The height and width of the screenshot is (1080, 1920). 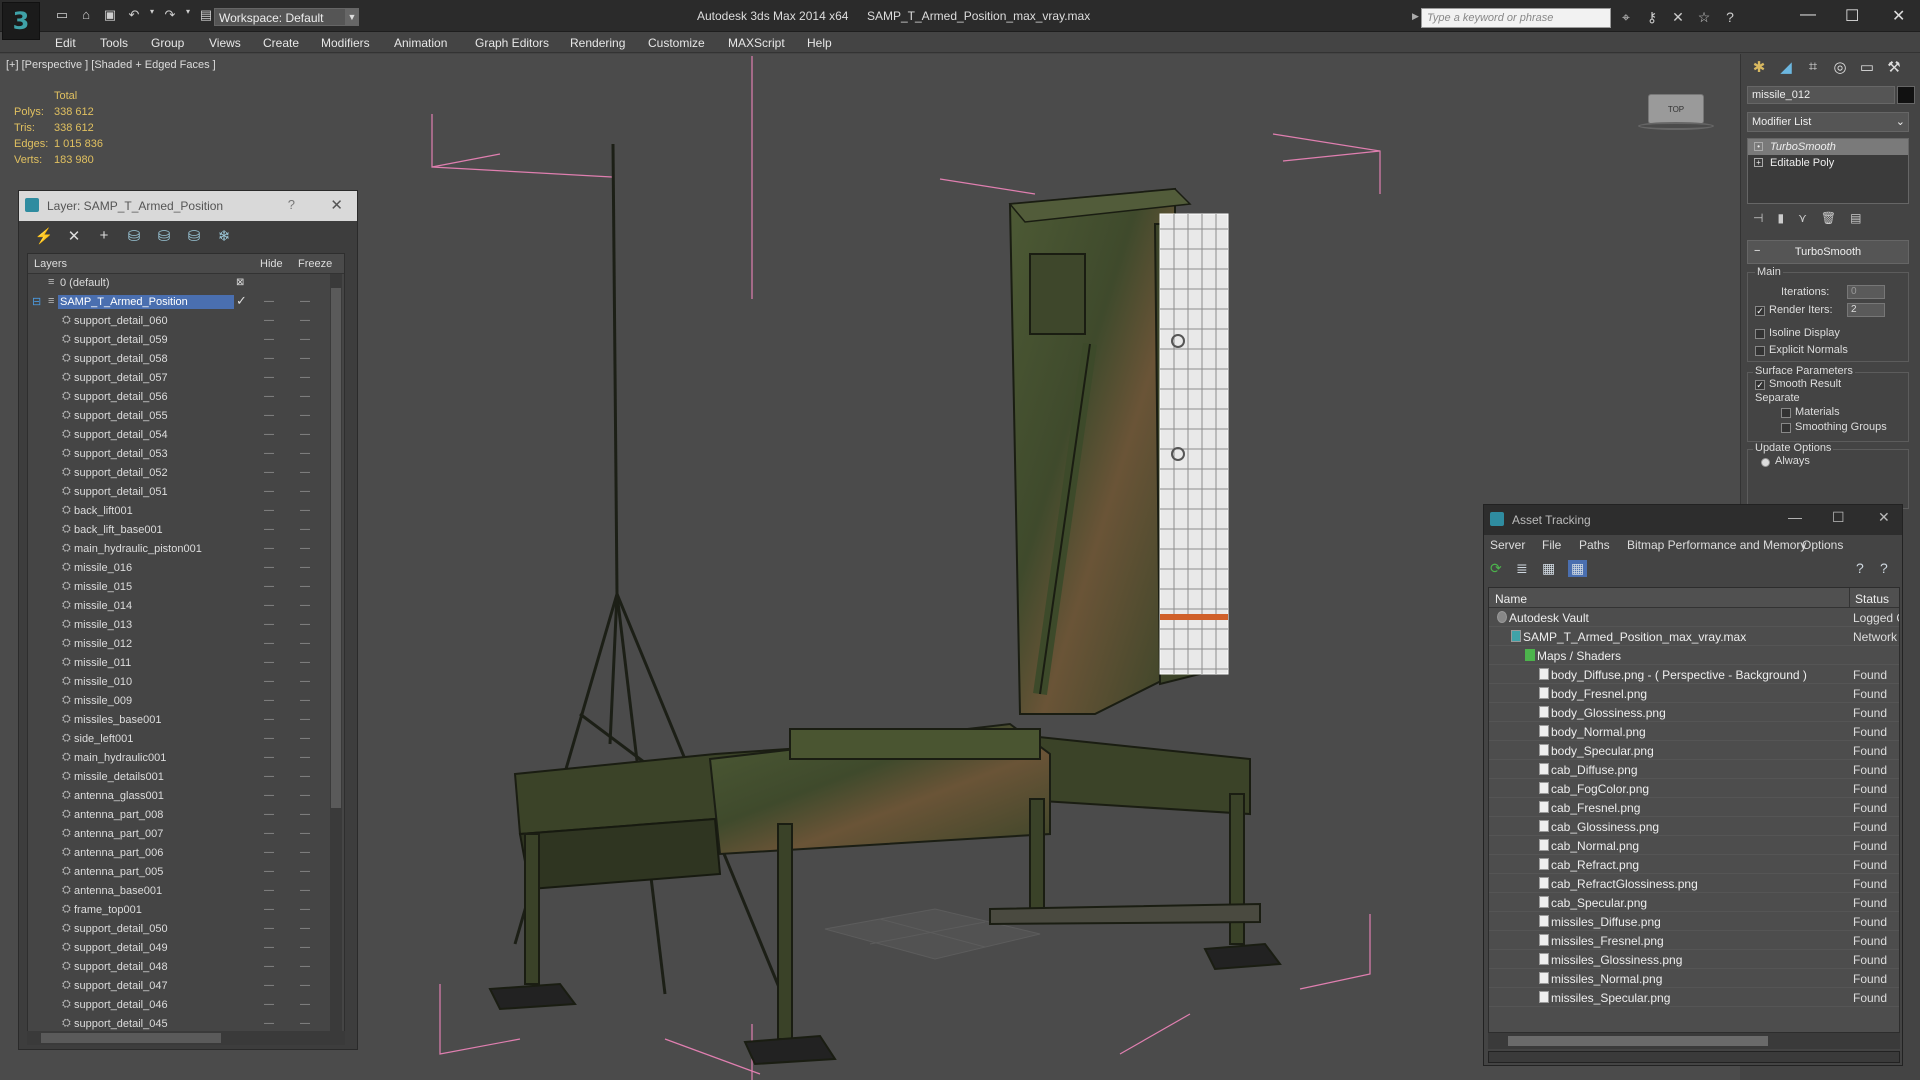 What do you see at coordinates (1694, 978) in the screenshot?
I see `asset-row: missiles_Normal.png Found` at bounding box center [1694, 978].